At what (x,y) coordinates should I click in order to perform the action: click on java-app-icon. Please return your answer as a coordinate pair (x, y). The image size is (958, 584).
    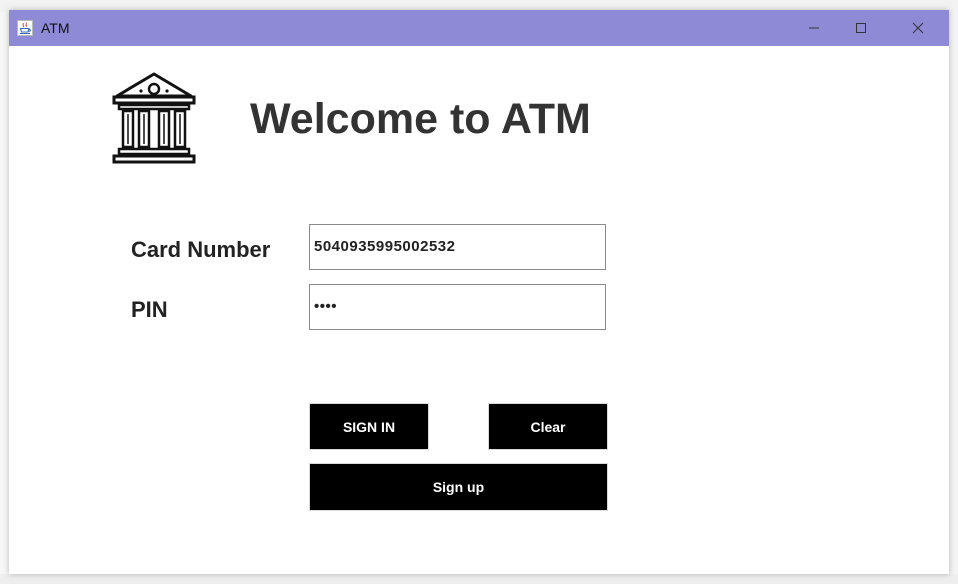
    Looking at the image, I should click on (25, 28).